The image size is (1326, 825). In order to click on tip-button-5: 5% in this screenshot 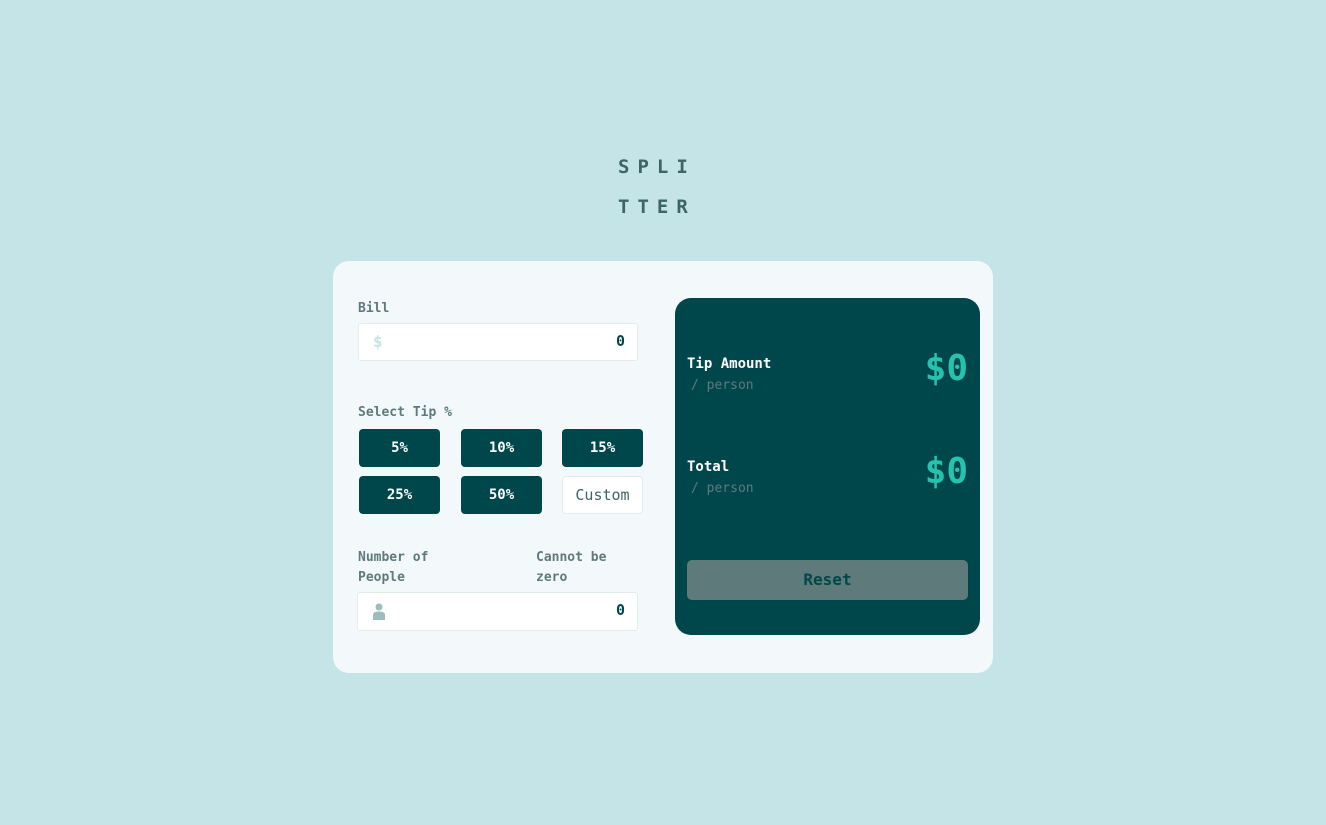, I will do `click(399, 448)`.